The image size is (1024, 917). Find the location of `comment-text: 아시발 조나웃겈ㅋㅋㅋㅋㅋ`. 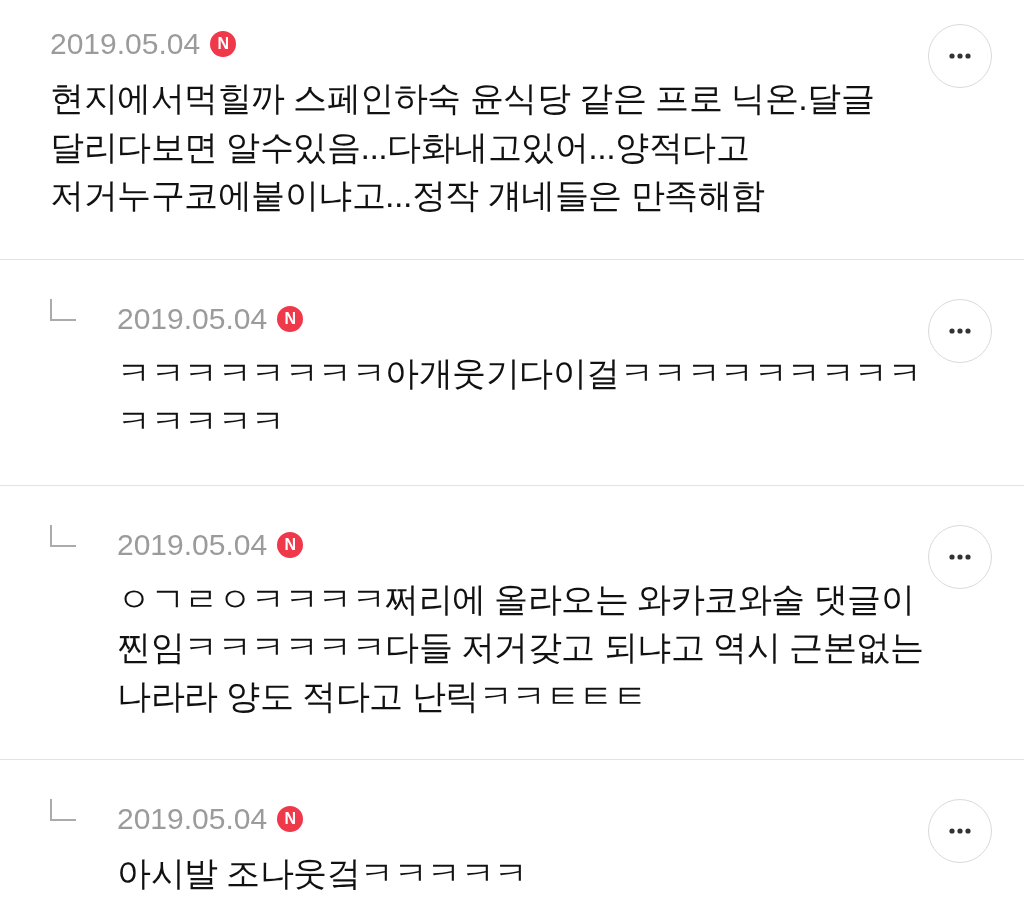

comment-text: 아시발 조나웃겈ㅋㅋㅋㅋㅋ is located at coordinates (323, 873).